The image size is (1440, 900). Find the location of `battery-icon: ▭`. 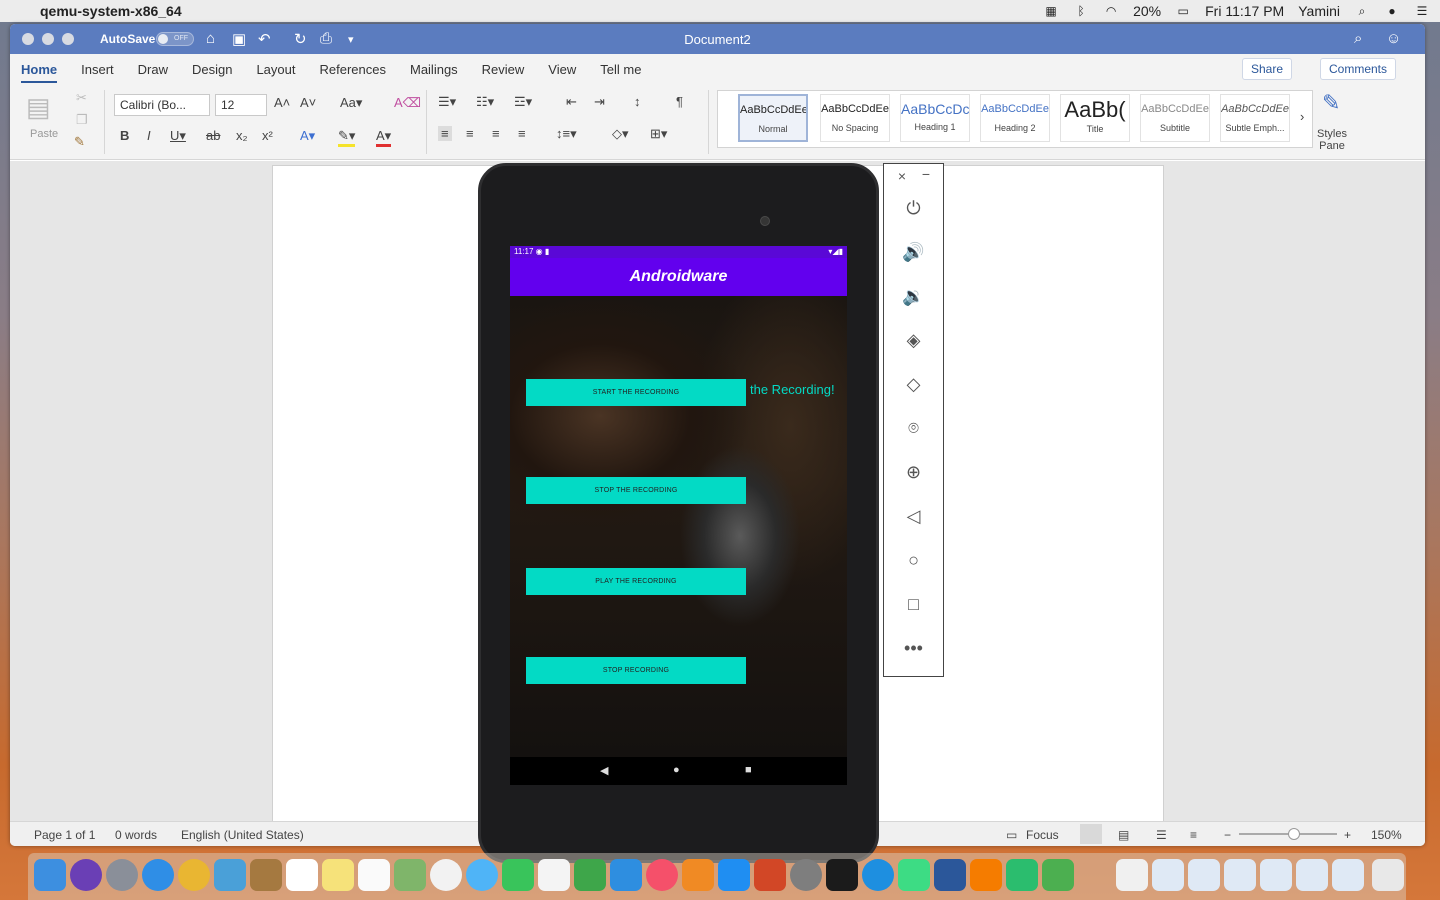

battery-icon: ▭ is located at coordinates (1183, 11).